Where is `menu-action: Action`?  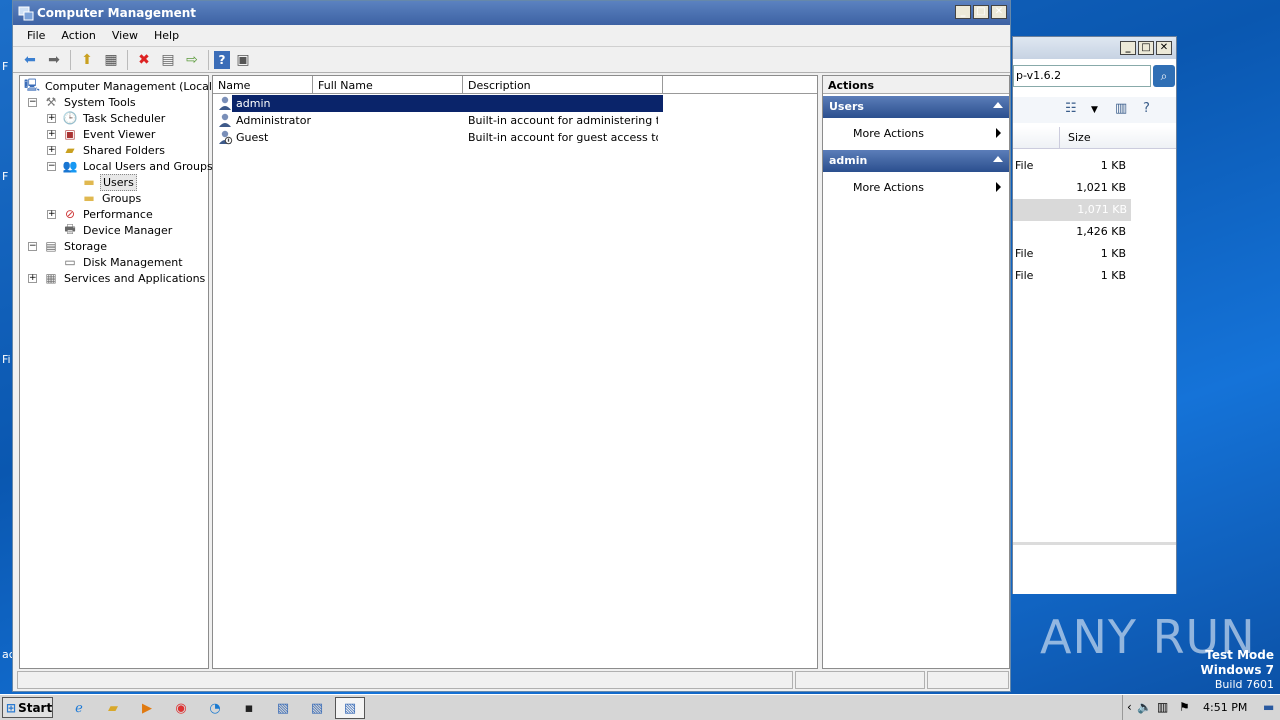 menu-action: Action is located at coordinates (78, 35).